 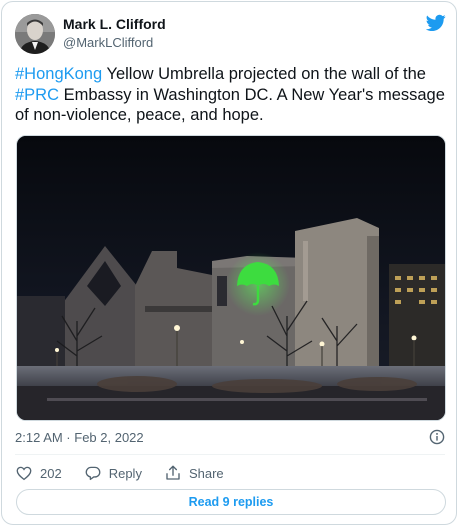 What do you see at coordinates (437, 437) in the screenshot?
I see `info-icon` at bounding box center [437, 437].